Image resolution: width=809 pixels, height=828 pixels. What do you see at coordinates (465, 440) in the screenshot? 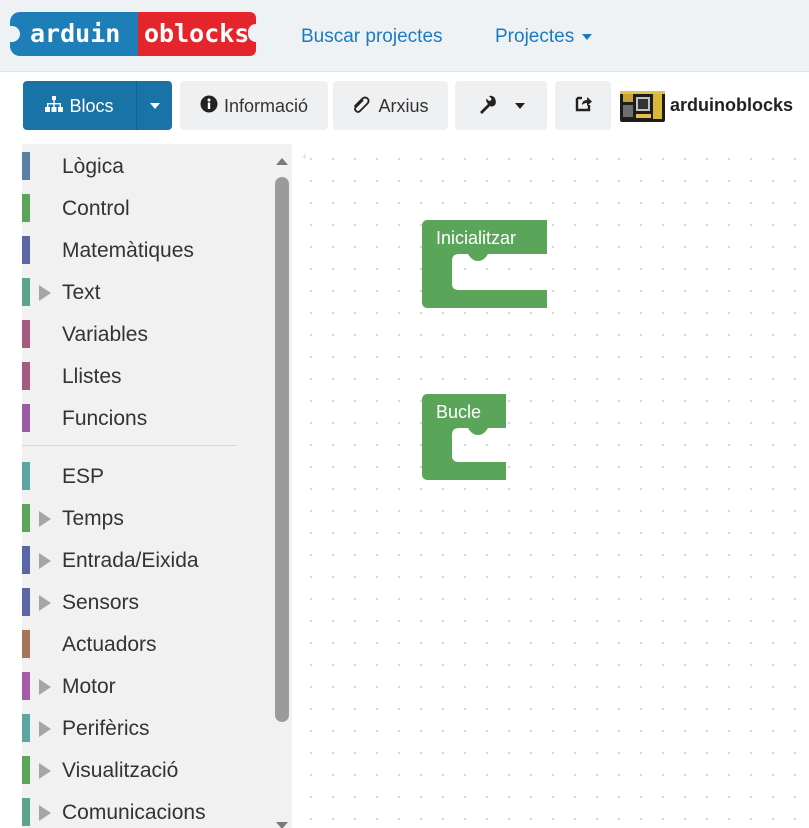
I see `loop-block: Bucle` at bounding box center [465, 440].